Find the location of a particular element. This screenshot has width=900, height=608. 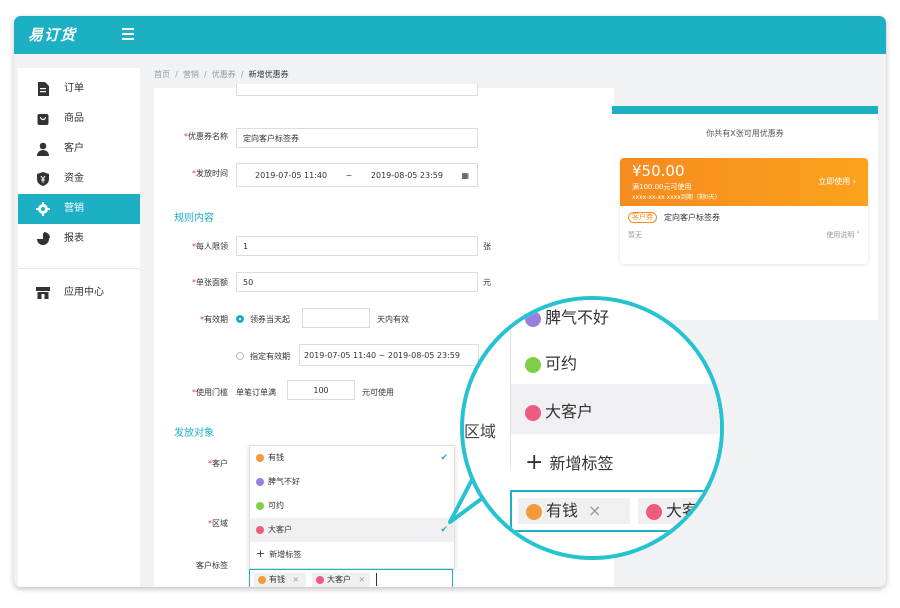

magnifier-callout: 脾气不好 可约 大客户 + 新增标签 区域 有钱 × 大客户 is located at coordinates (592, 428).